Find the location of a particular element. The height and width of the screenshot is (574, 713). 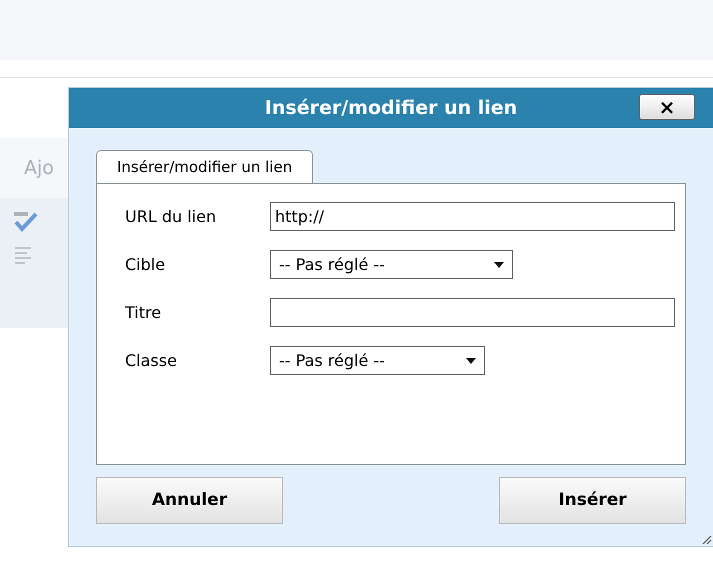

input-field: http:// is located at coordinates (472, 216).